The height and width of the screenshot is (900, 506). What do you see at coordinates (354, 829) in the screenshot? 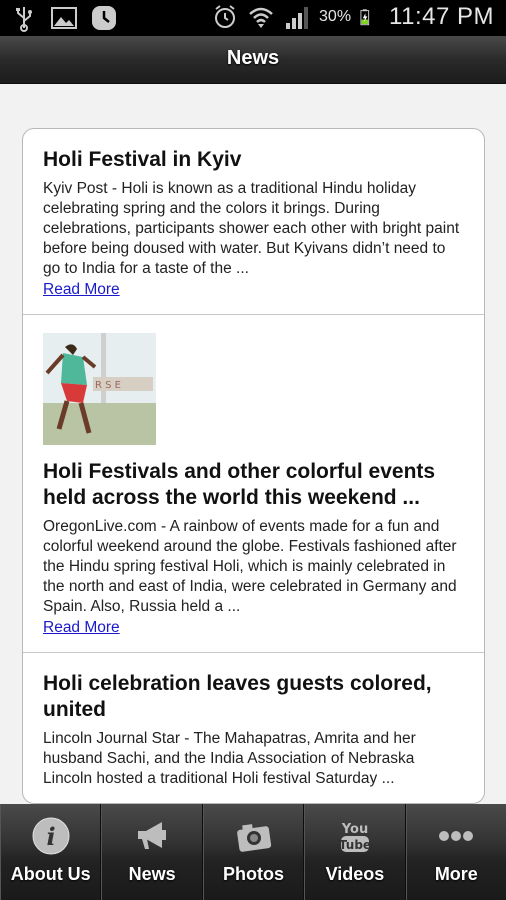
I see `svg-text: You` at bounding box center [354, 829].